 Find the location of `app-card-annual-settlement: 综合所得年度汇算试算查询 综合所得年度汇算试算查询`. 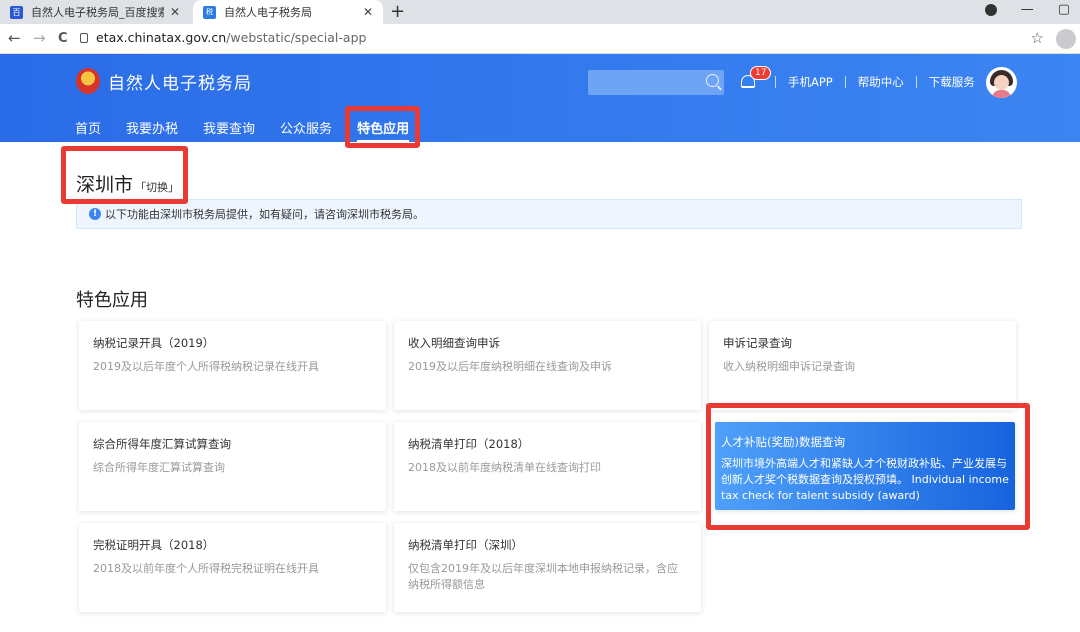

app-card-annual-settlement: 综合所得年度汇算试算查询 综合所得年度汇算试算查询 is located at coordinates (232, 466).